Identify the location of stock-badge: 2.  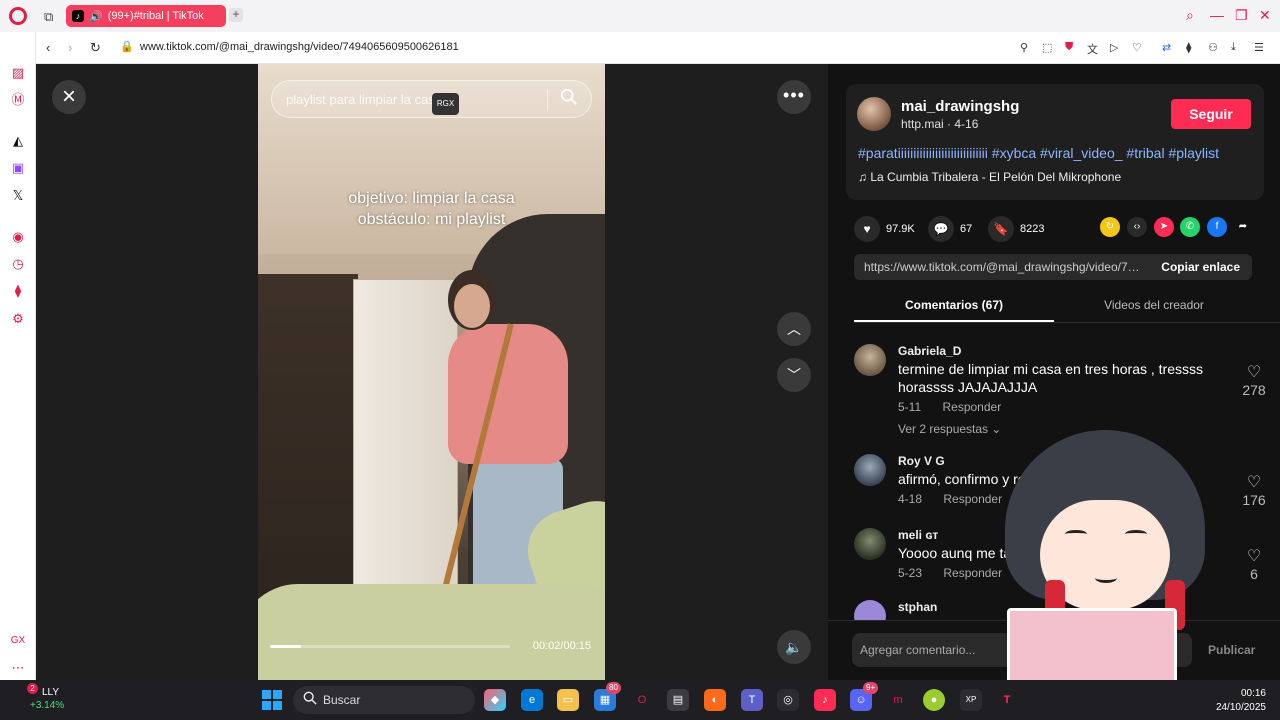
(32, 688).